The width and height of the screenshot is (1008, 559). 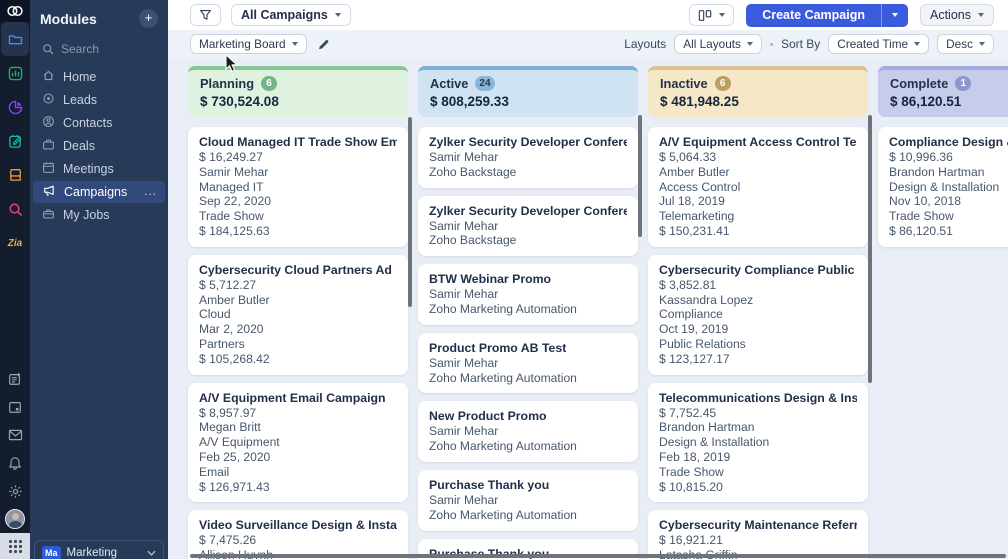 What do you see at coordinates (15, 243) in the screenshot?
I see `zia-icon: Zia` at bounding box center [15, 243].